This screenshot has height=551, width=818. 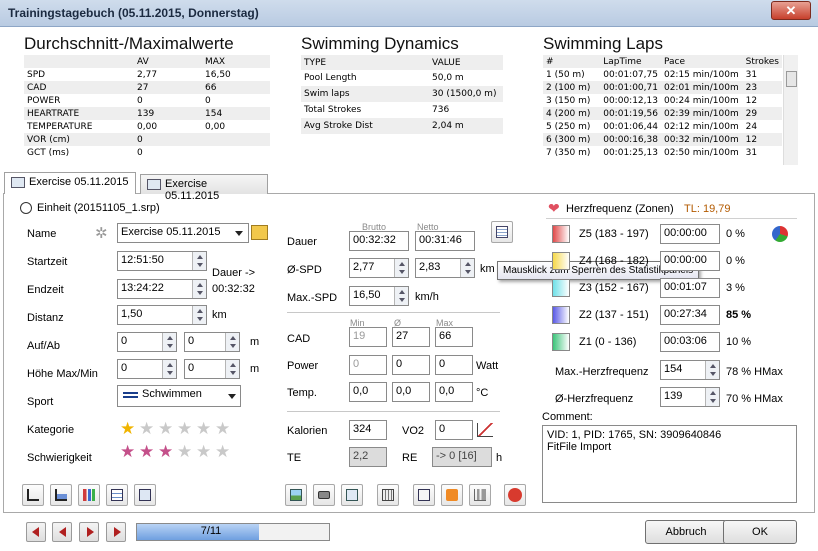 What do you see at coordinates (452, 495) in the screenshot?
I see `rss-button` at bounding box center [452, 495].